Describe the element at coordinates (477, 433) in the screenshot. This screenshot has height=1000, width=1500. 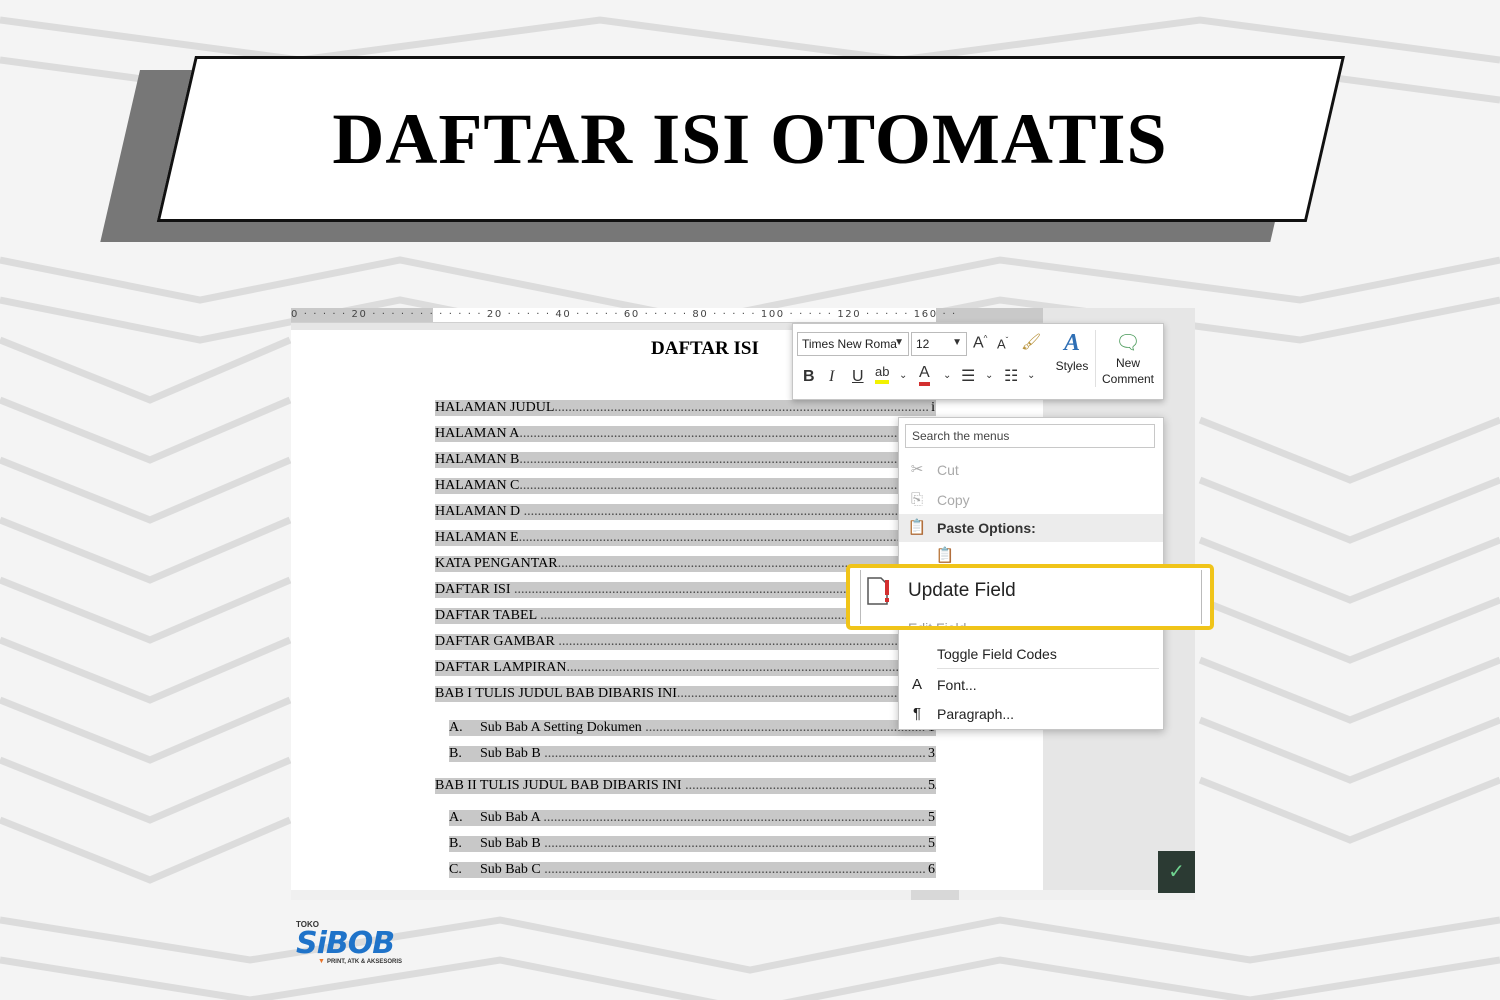
I see `toc-entry-text: HALAMAN A` at that location.